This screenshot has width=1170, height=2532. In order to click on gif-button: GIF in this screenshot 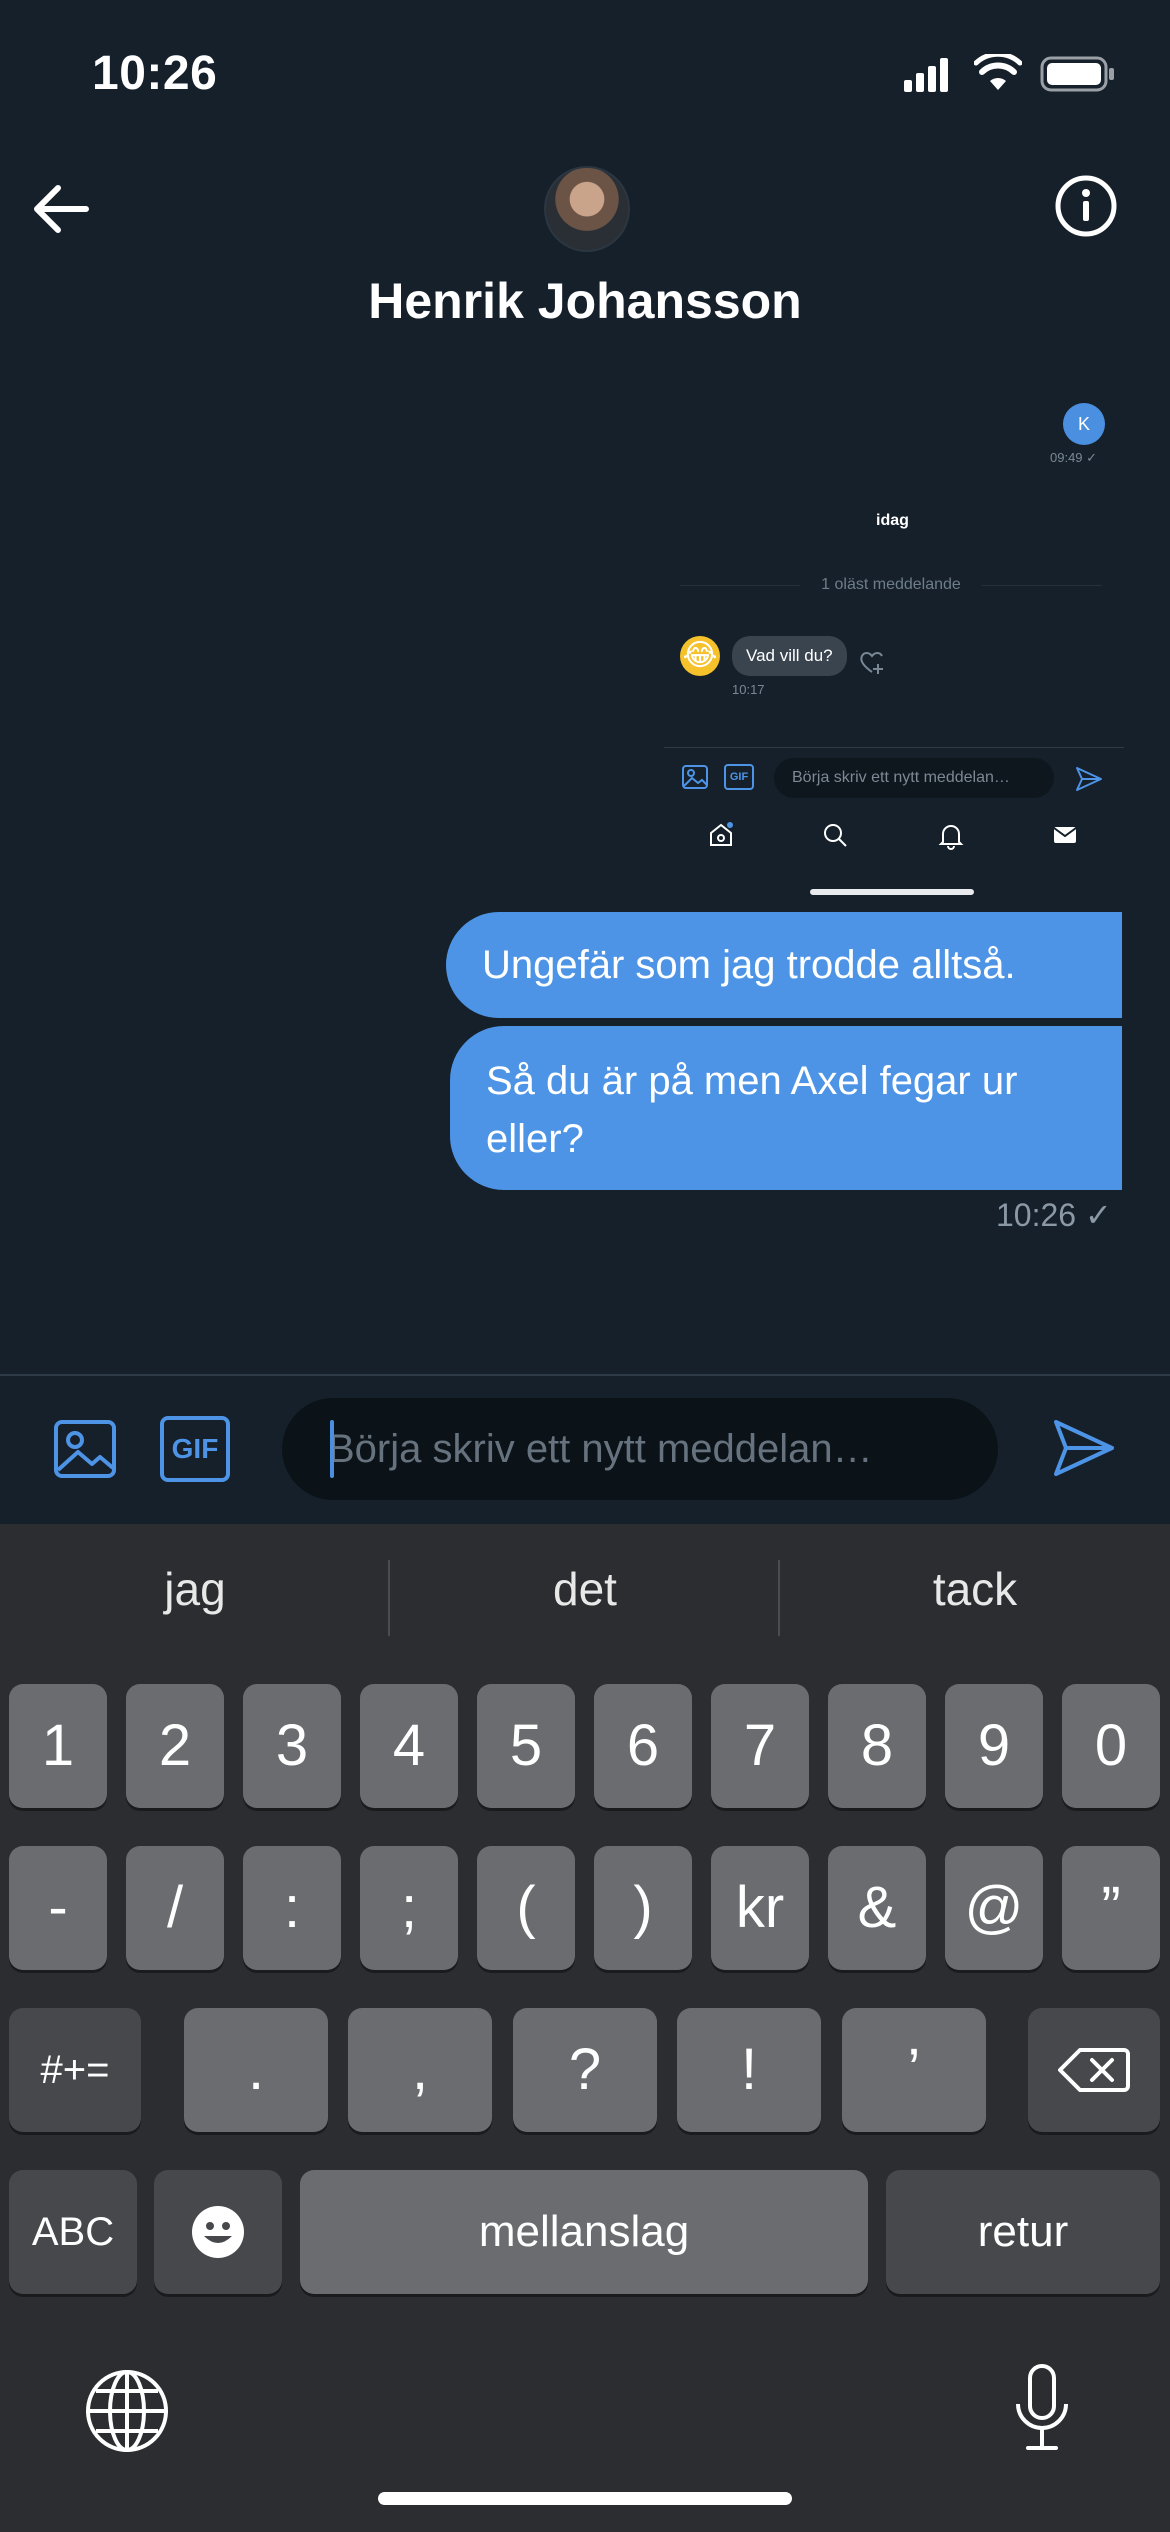, I will do `click(195, 1449)`.